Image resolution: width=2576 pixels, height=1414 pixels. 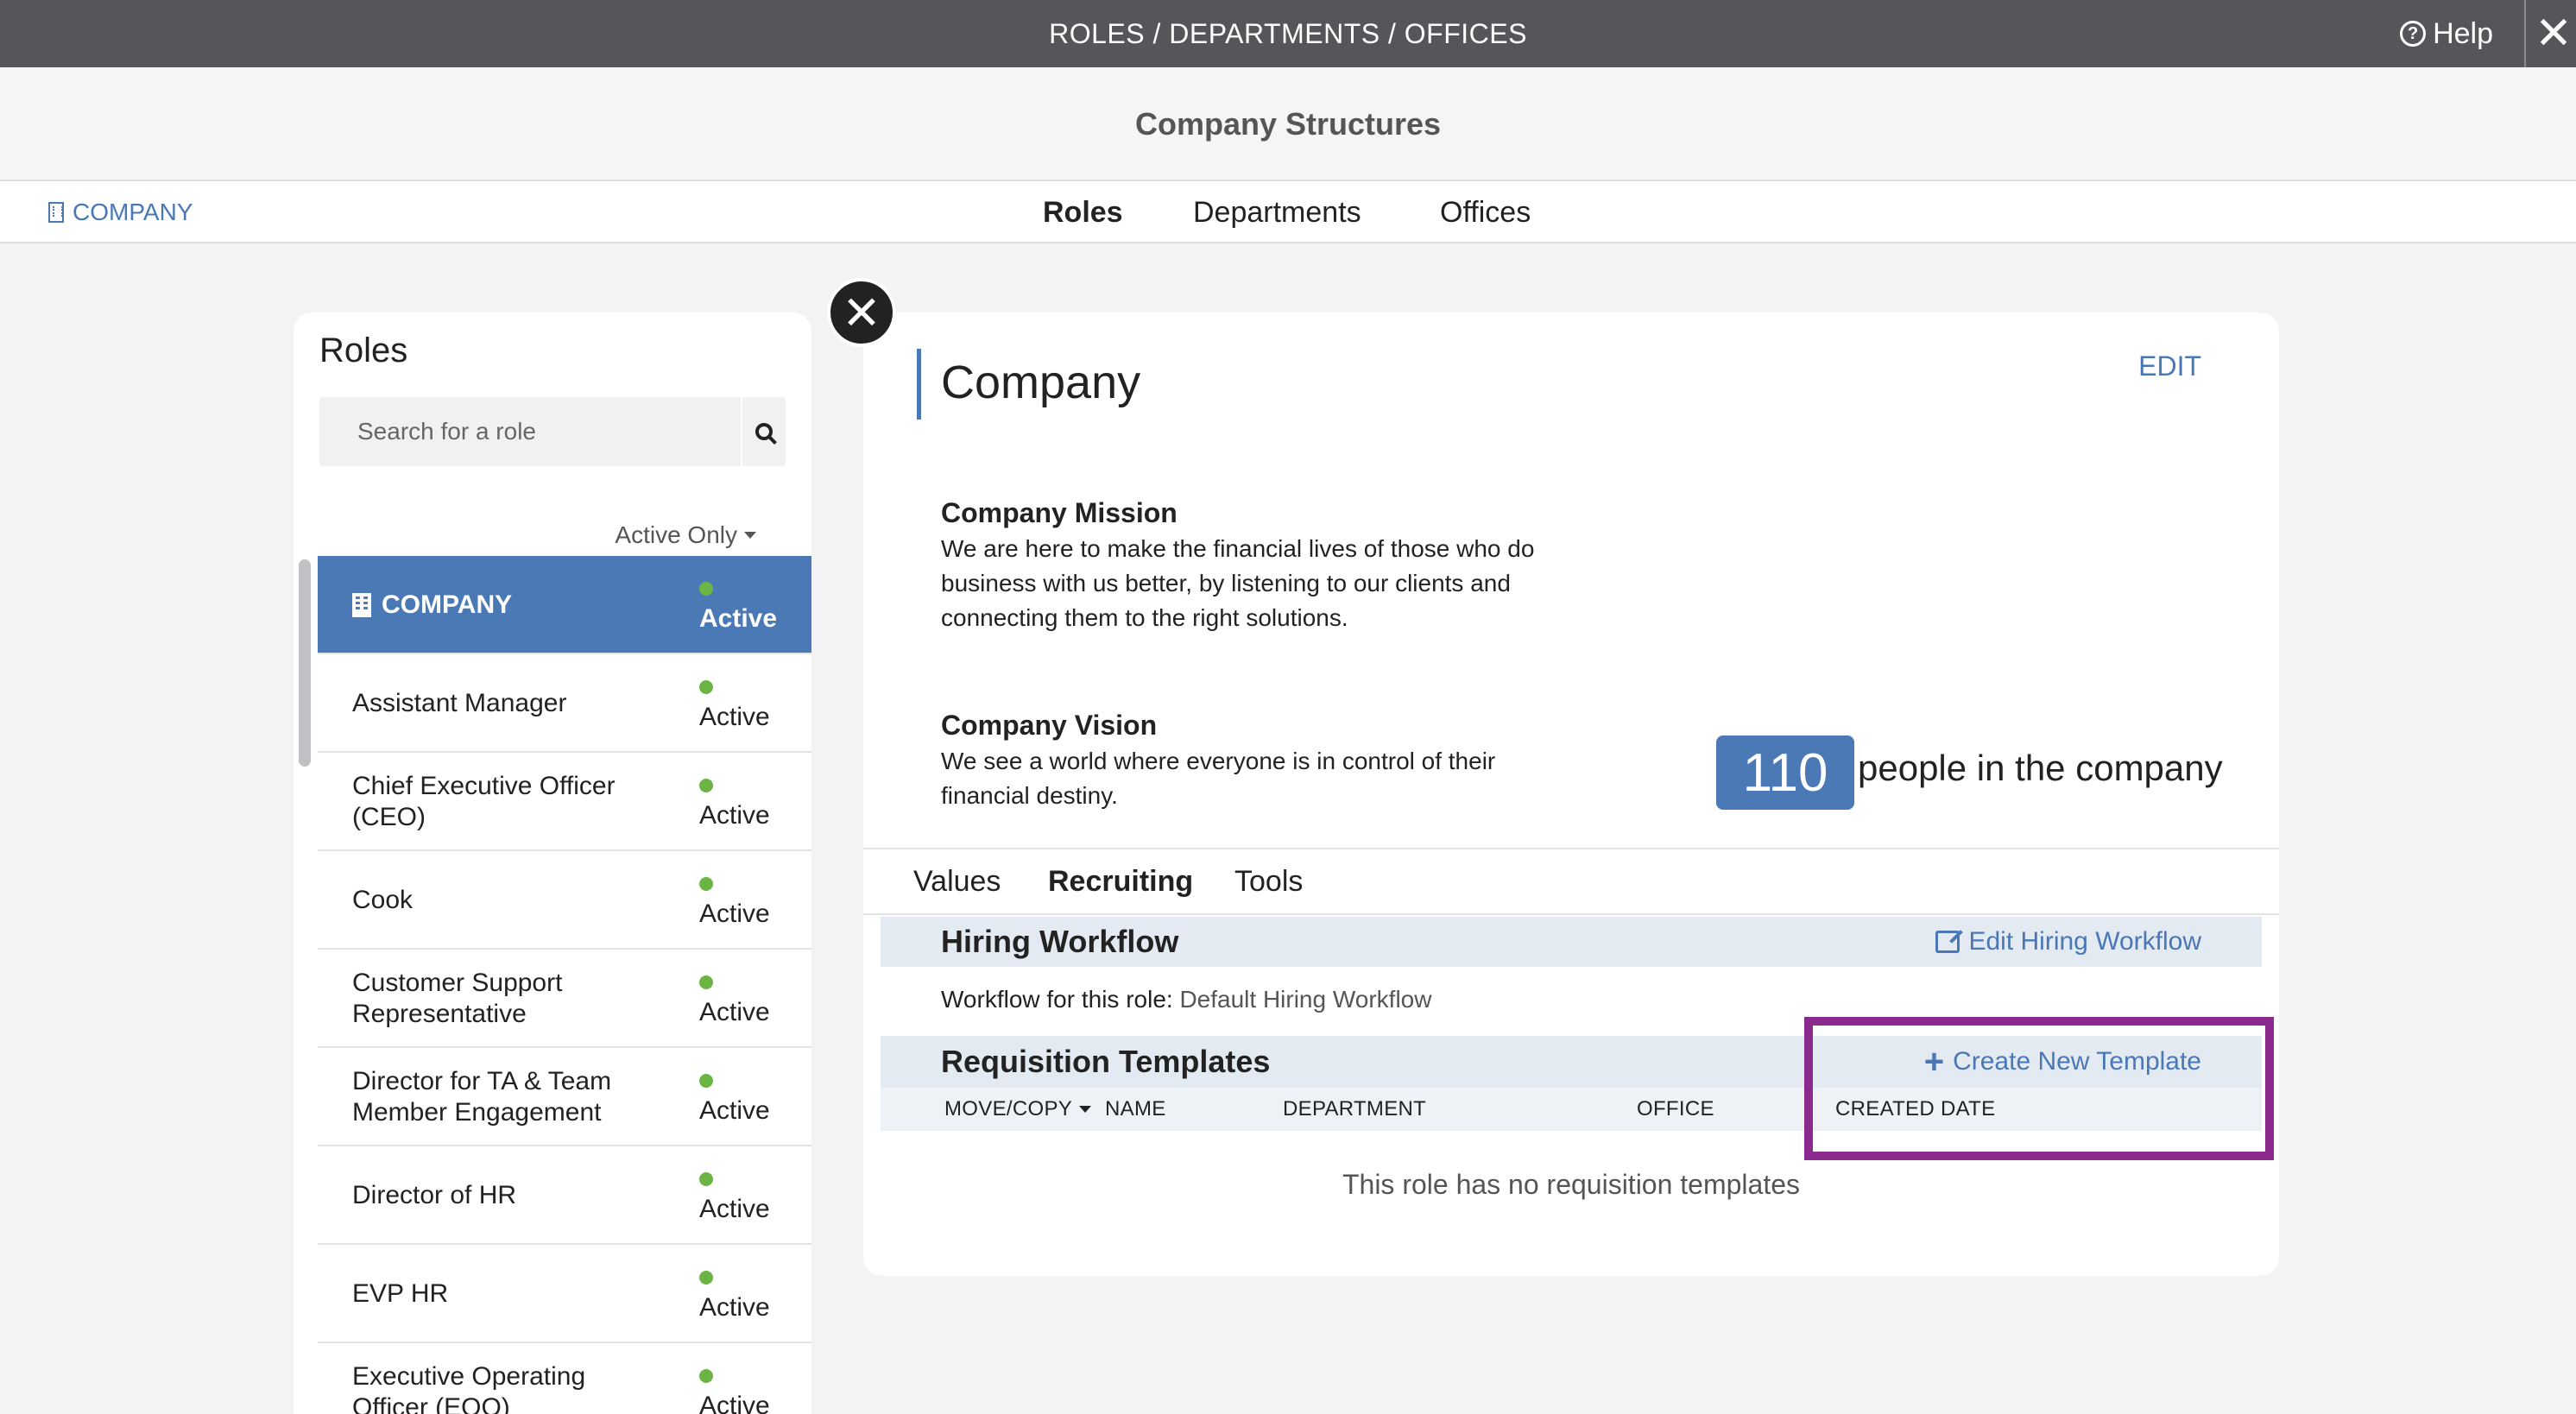 I want to click on question-circle-icon: ?, so click(x=2413, y=34).